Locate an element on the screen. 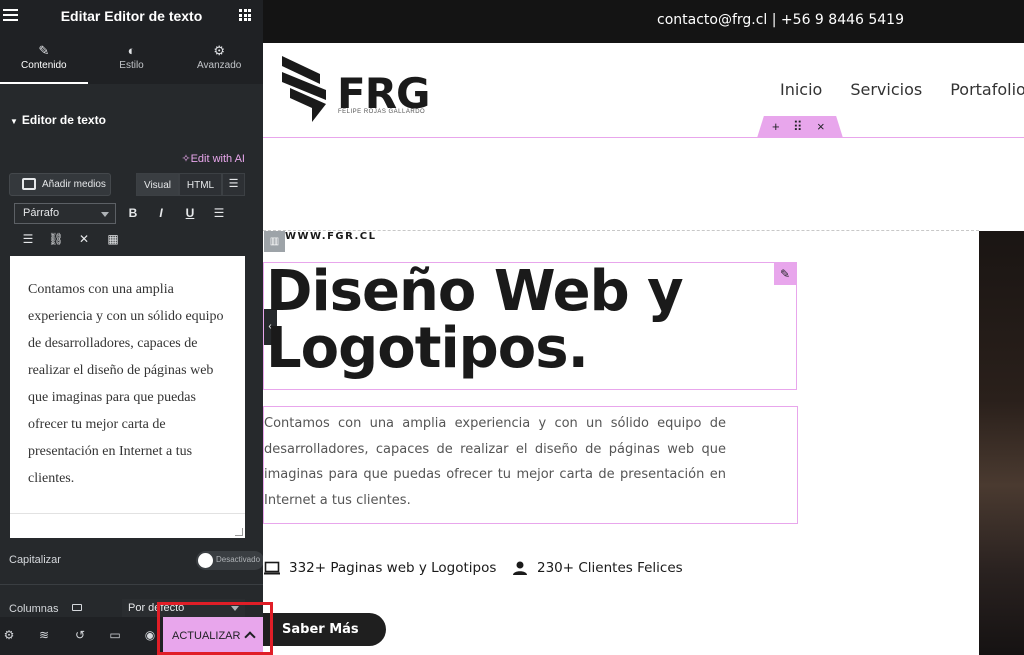 This screenshot has width=1024, height=655. toggle-knob is located at coordinates (205, 560).